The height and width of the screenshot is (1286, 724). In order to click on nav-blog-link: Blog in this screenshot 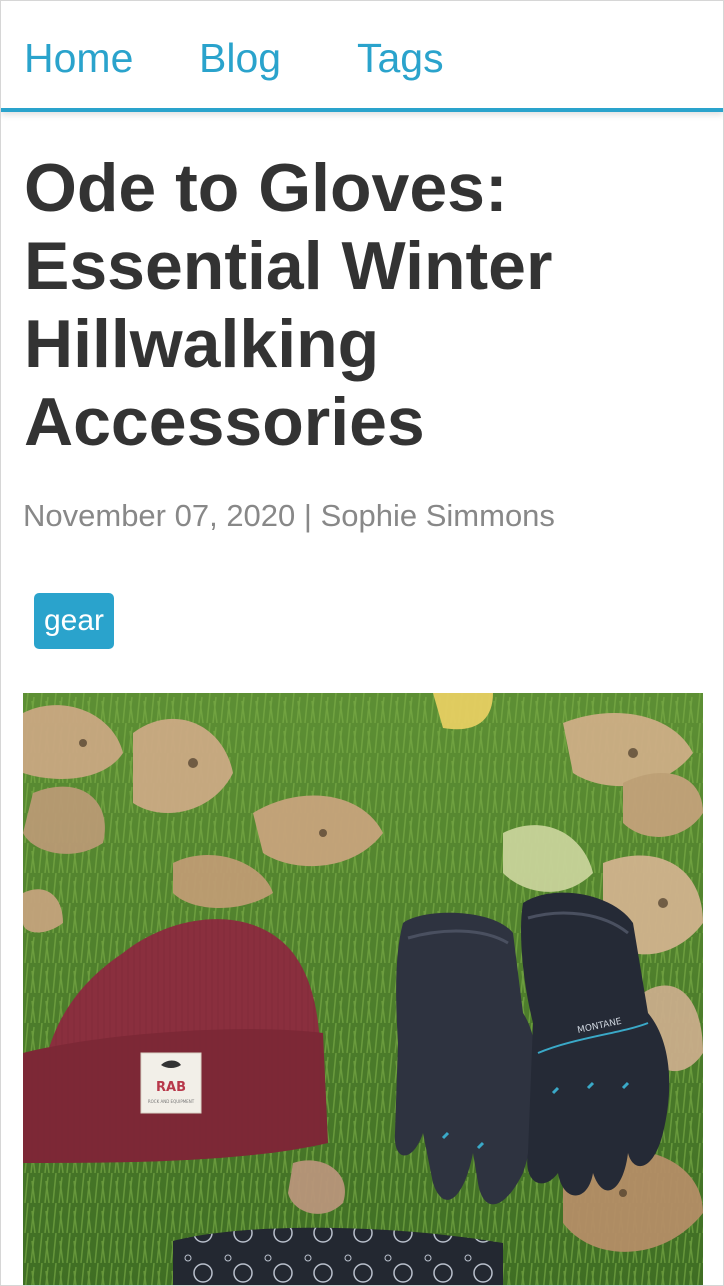, I will do `click(240, 58)`.